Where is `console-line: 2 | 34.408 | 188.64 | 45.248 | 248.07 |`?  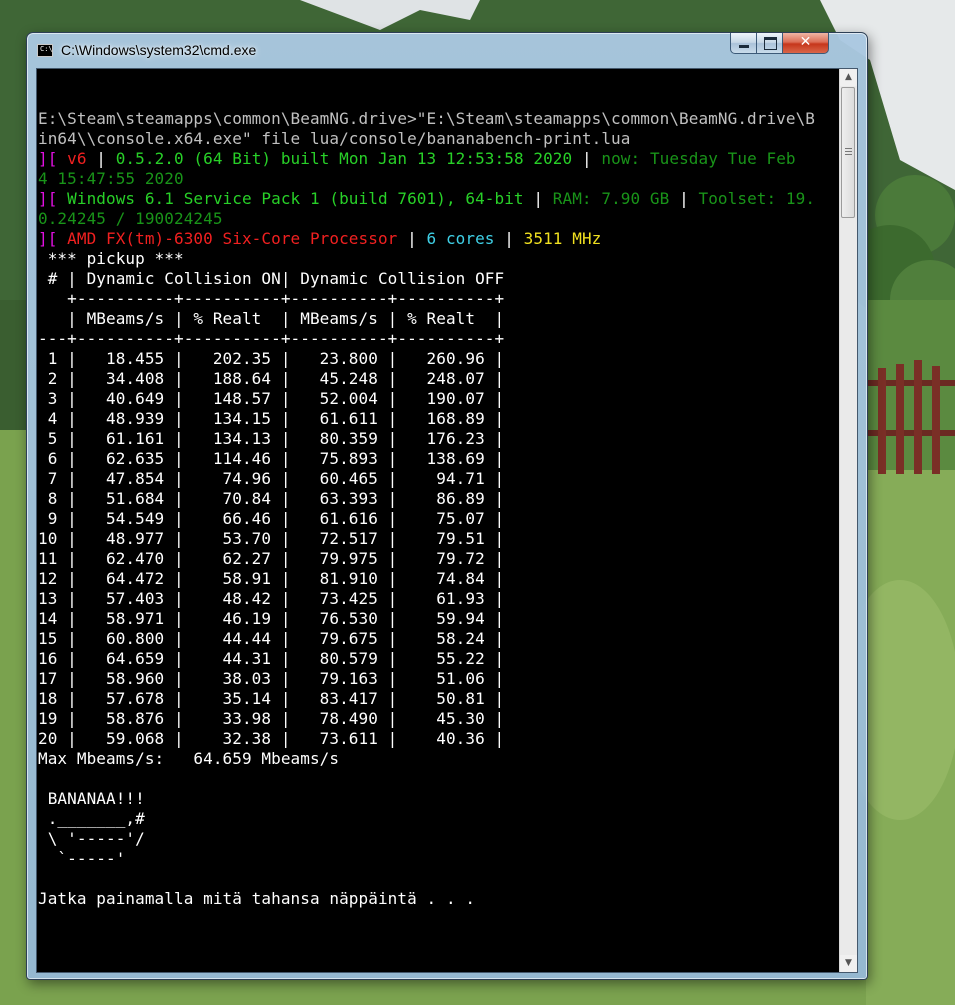
console-line: 2 | 34.408 | 188.64 | 45.248 | 248.07 | is located at coordinates (438, 379).